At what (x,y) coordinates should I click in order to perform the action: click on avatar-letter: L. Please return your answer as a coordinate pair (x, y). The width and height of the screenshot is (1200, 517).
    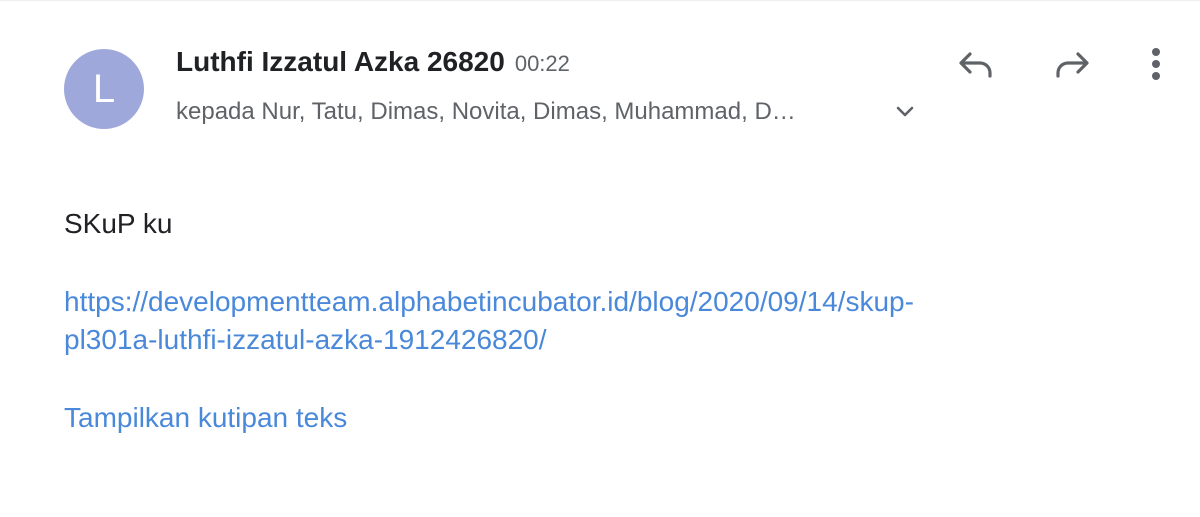
    Looking at the image, I should click on (104, 89).